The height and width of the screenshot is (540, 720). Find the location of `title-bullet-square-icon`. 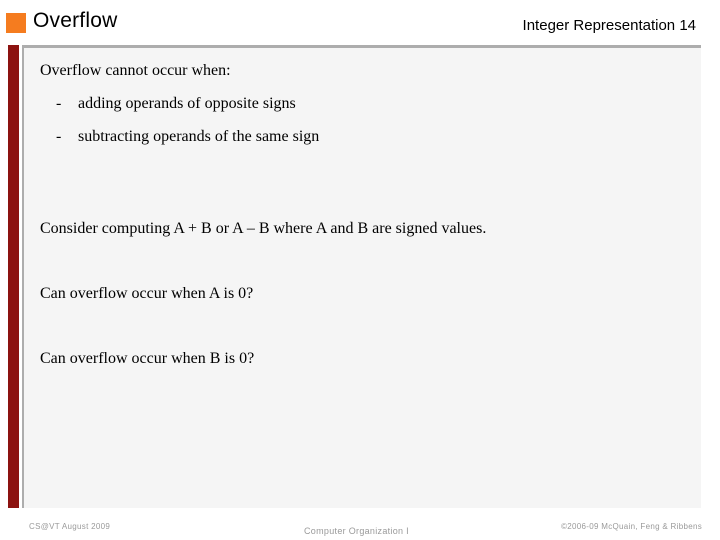

title-bullet-square-icon is located at coordinates (16, 23).